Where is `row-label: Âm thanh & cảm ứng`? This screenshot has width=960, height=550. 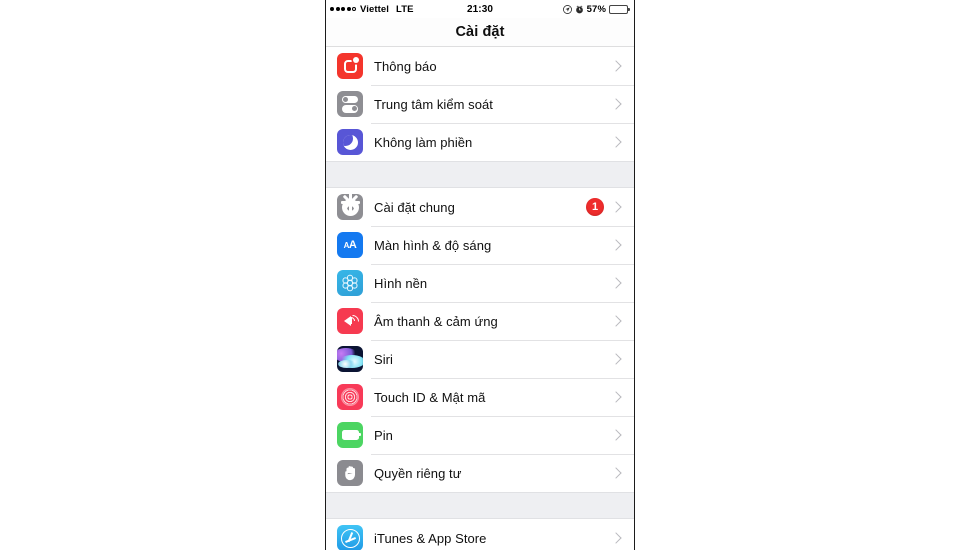
row-label: Âm thanh & cảm ứng is located at coordinates (436, 321).